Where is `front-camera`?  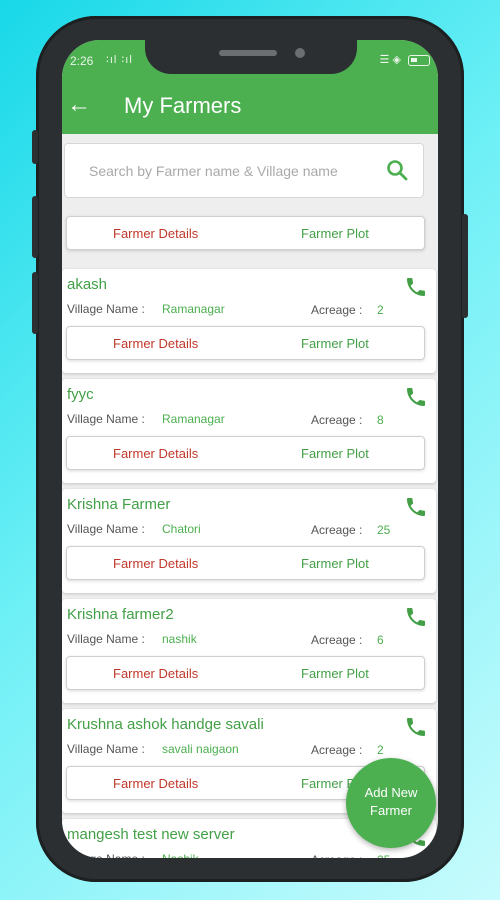 front-camera is located at coordinates (300, 53).